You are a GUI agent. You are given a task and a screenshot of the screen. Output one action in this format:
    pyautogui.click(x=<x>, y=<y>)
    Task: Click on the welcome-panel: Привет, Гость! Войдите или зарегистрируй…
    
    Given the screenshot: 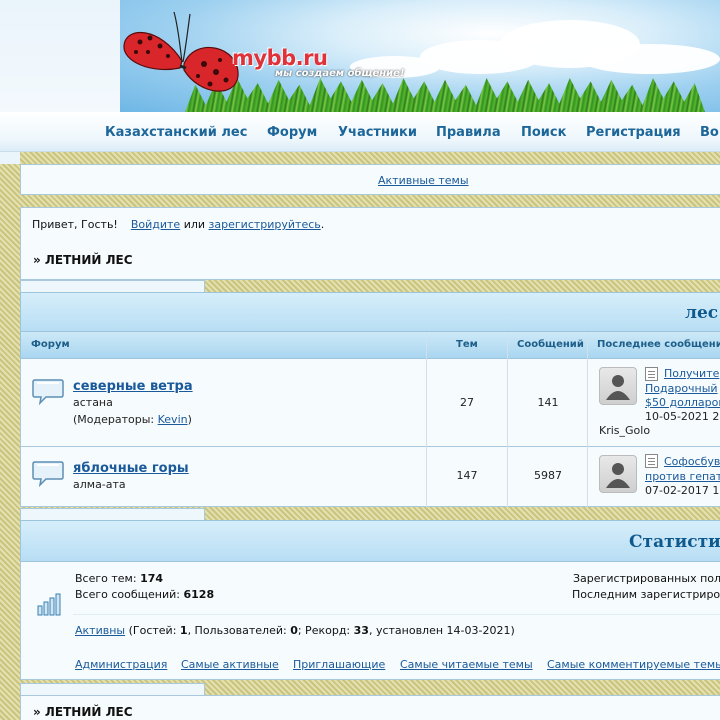 What is the action you would take?
    pyautogui.click(x=370, y=243)
    